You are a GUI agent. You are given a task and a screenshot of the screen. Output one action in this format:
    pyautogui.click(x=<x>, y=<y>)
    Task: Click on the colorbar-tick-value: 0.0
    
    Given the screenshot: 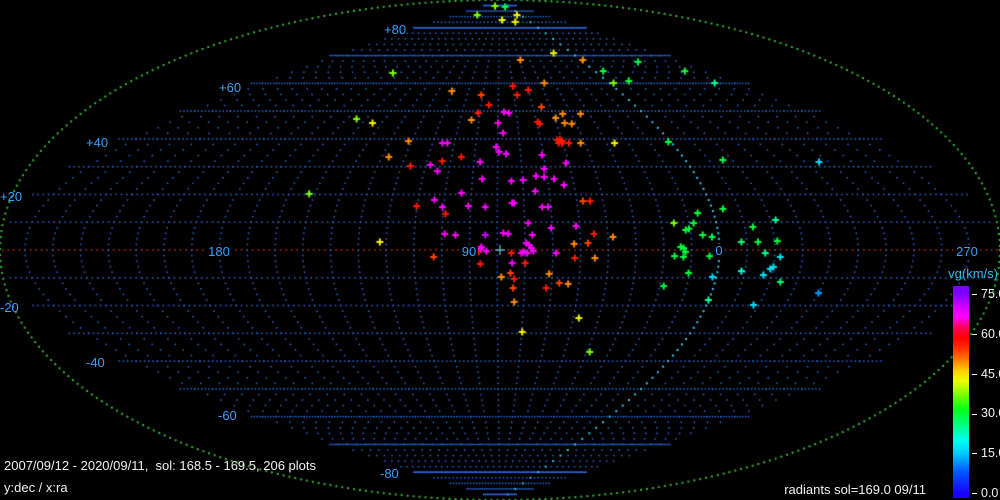 What is the action you would take?
    pyautogui.click(x=990, y=493)
    